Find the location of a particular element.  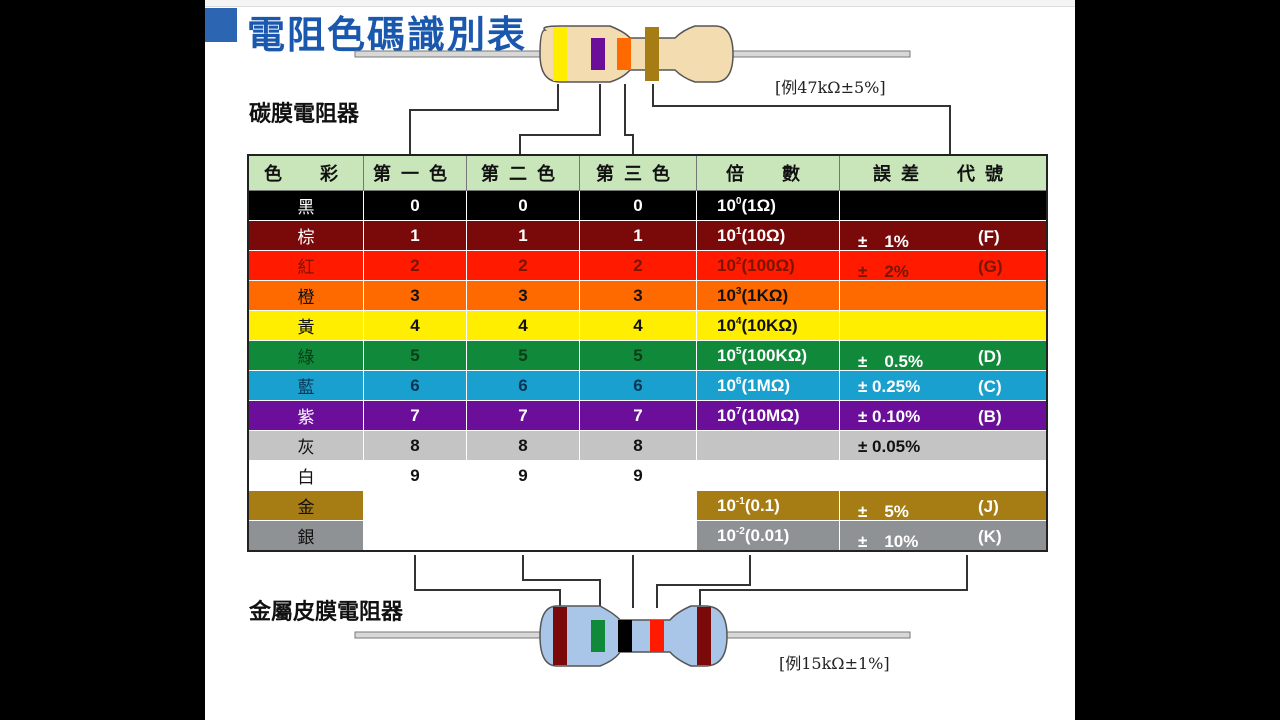

multiplier-cell: 107(10MΩ) is located at coordinates (768, 415).